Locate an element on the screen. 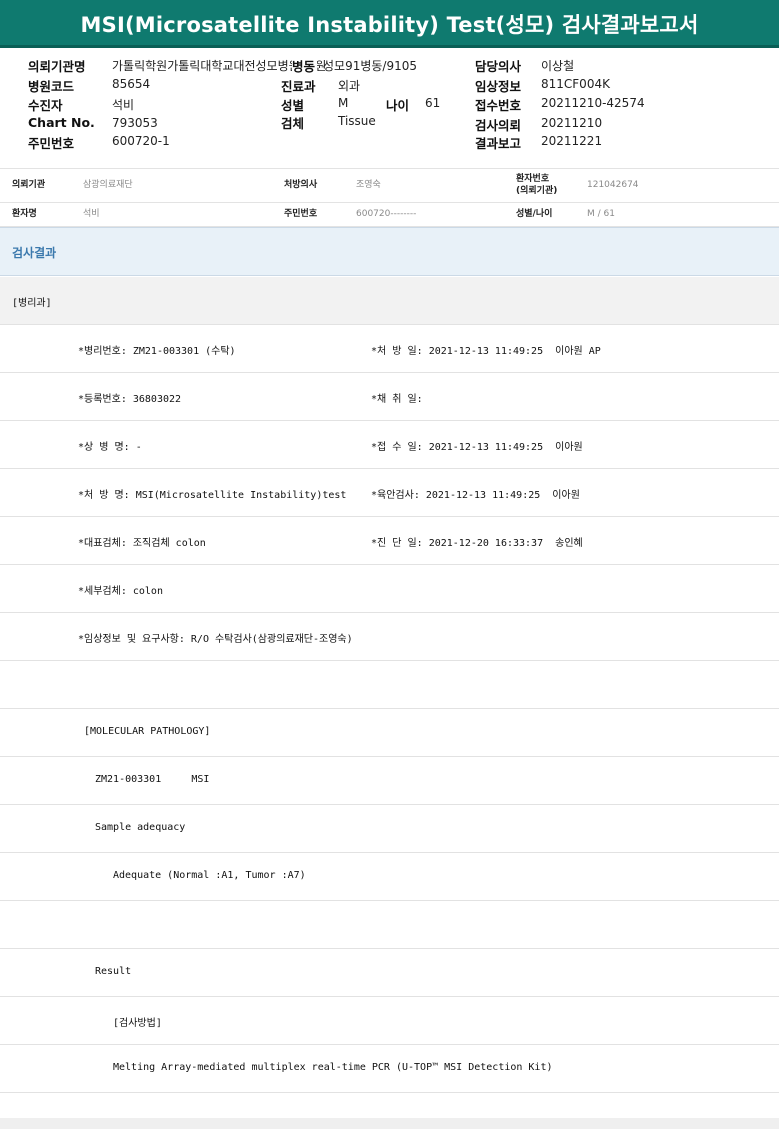 This screenshot has height=1129, width=779. dept-row: [병리과] is located at coordinates (389, 301).